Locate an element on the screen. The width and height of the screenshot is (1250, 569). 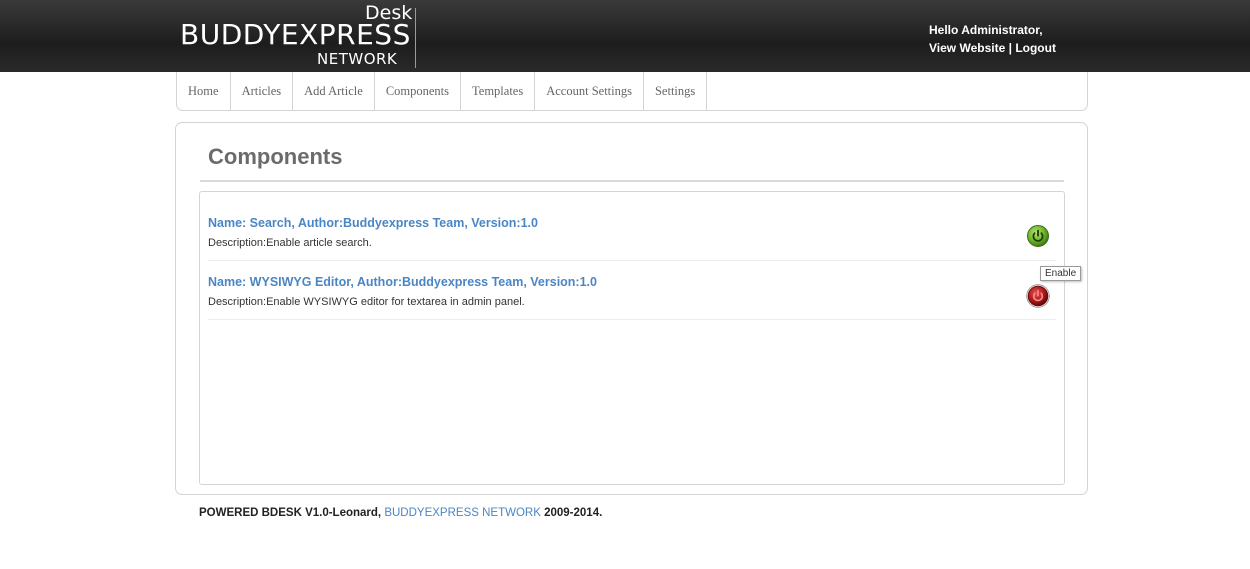
page-title: Components is located at coordinates (275, 156).